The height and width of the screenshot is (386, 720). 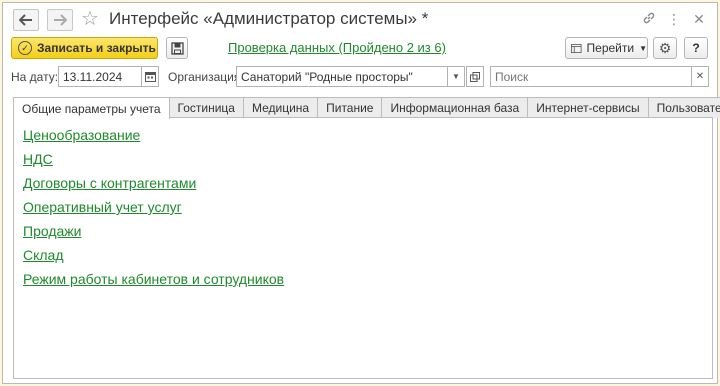 What do you see at coordinates (153, 282) in the screenshot?
I see `link-office-schedule: Режим работы кабинетов и сотрудников` at bounding box center [153, 282].